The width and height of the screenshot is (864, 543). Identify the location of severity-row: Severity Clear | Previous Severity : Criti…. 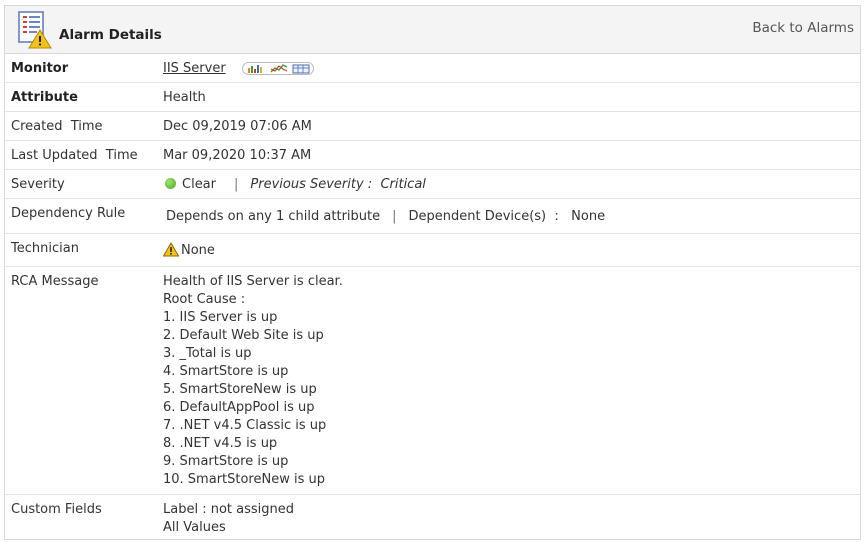
(432, 184).